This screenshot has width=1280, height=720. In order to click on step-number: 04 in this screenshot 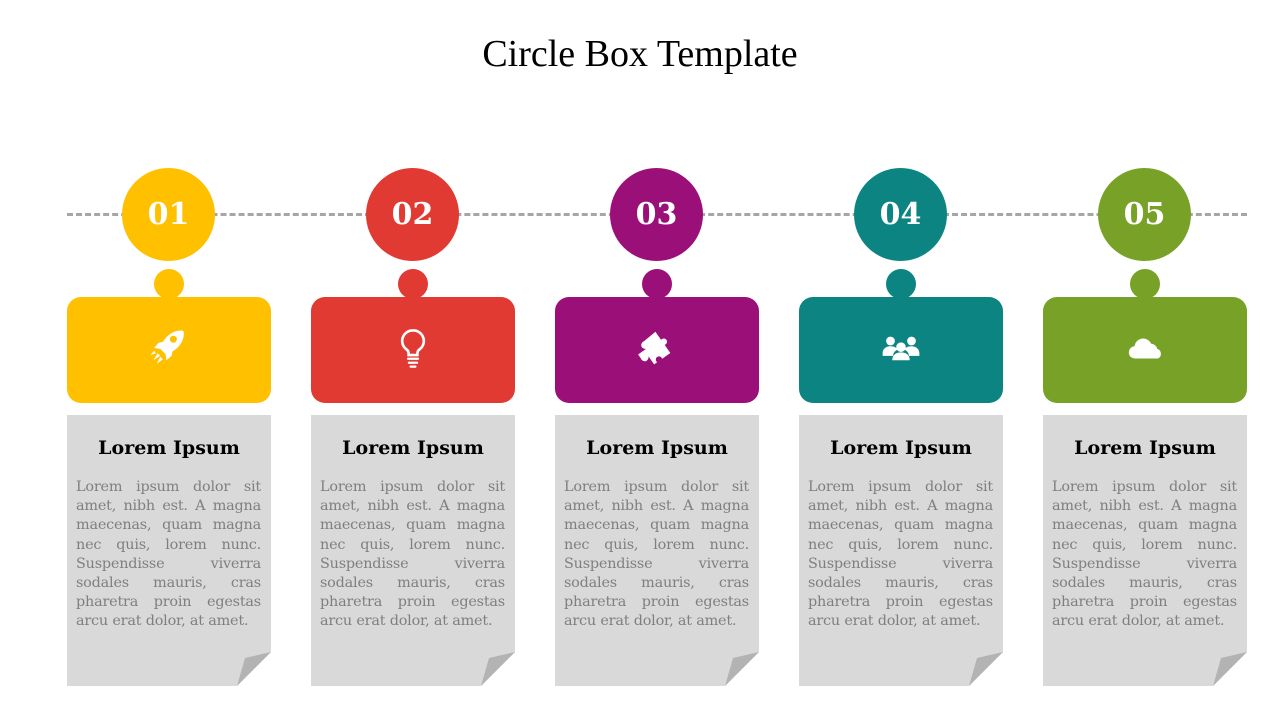, I will do `click(900, 214)`.